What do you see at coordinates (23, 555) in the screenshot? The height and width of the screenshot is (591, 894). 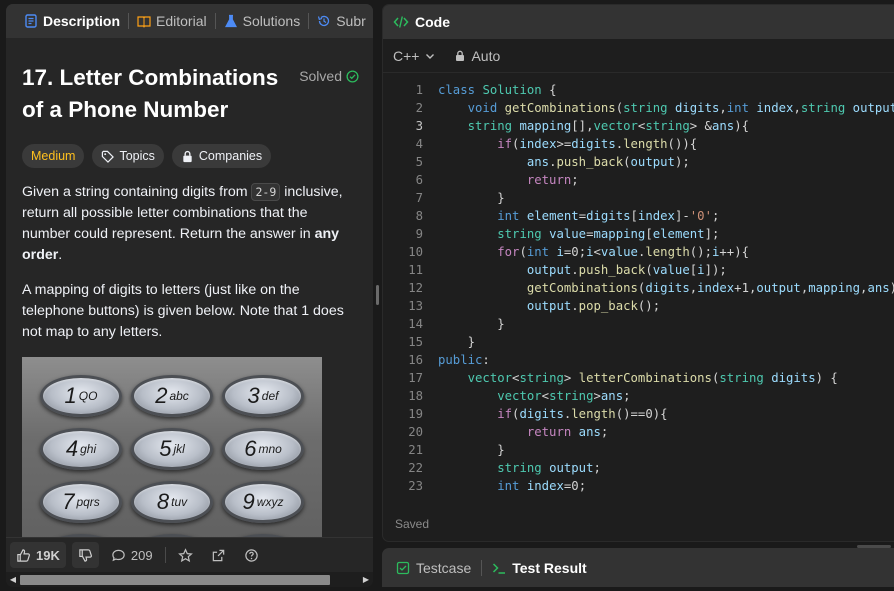 I see `thumbs-up-icon` at bounding box center [23, 555].